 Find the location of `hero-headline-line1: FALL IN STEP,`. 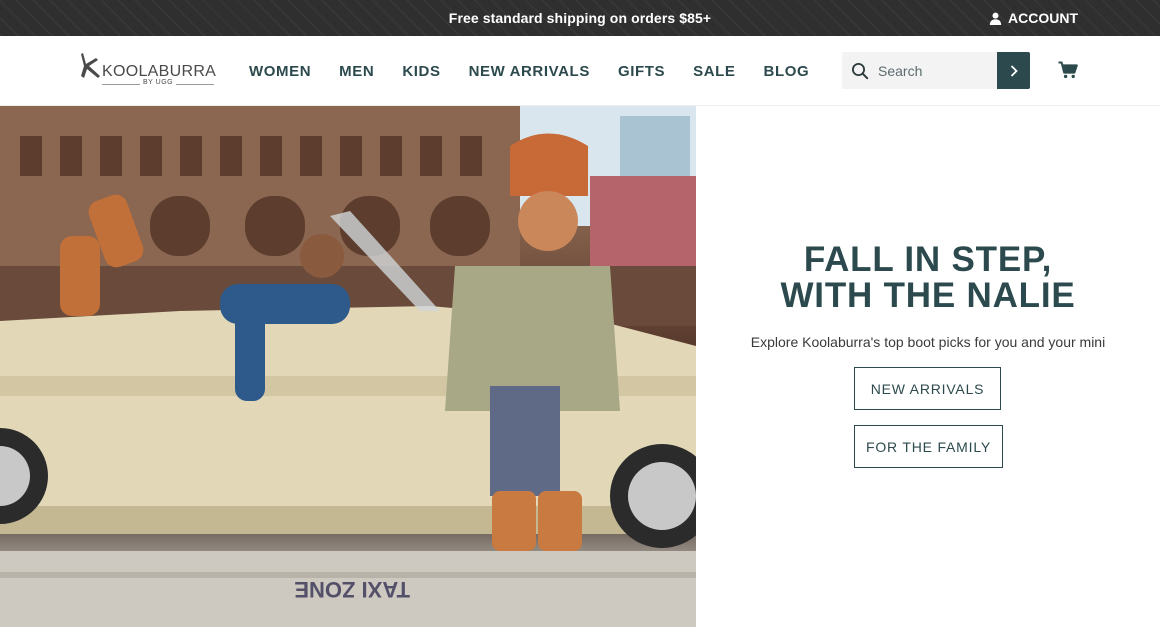

hero-headline-line1: FALL IN STEP, is located at coordinates (928, 259).